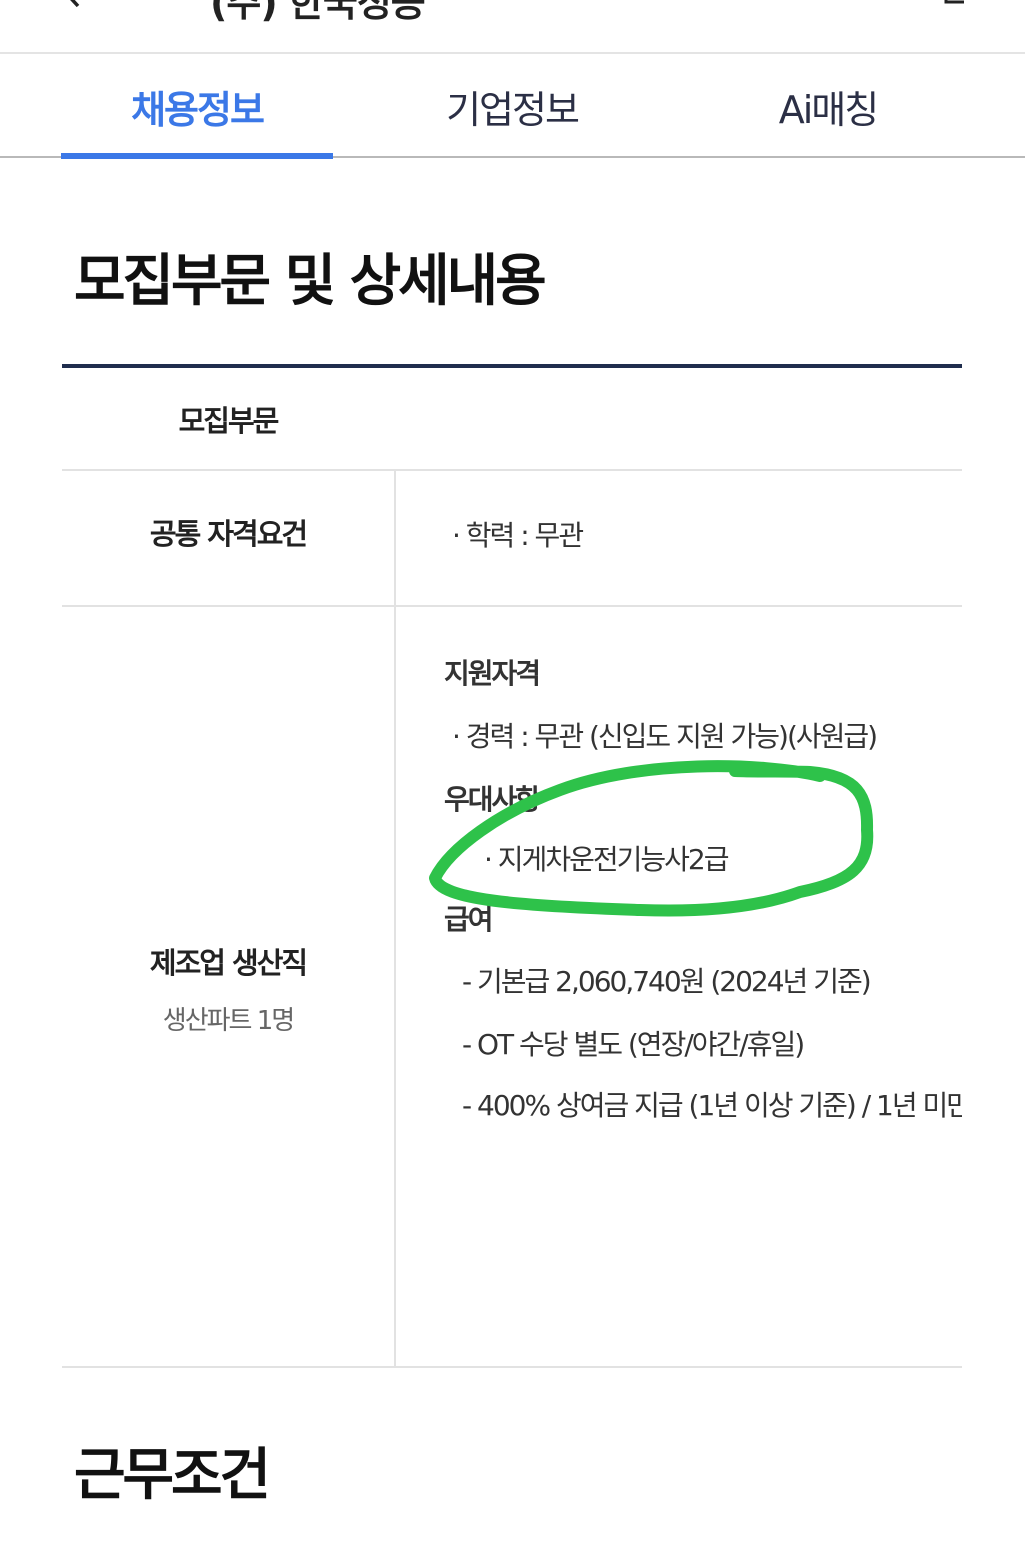 The image size is (1025, 1550). Describe the element at coordinates (828, 106) in the screenshot. I see `tab-ai-matching: Ai매칭` at that location.